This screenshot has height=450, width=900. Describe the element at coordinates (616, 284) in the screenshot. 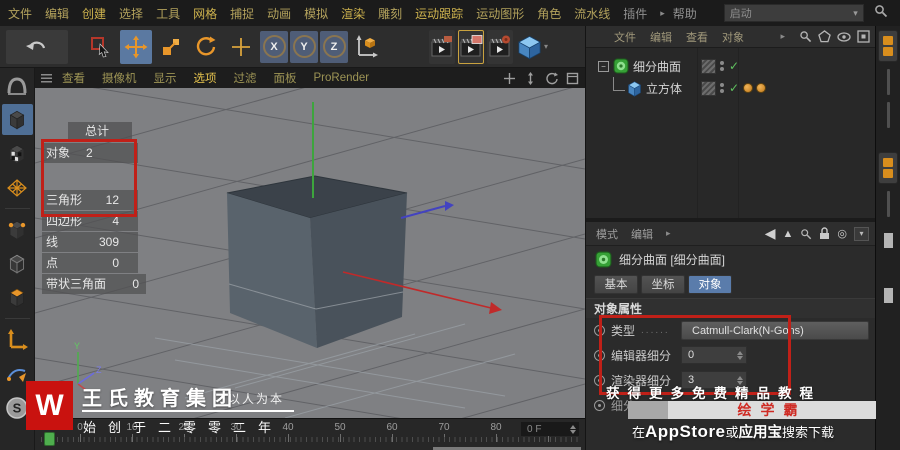

I see `tab-basic: 基本` at that location.